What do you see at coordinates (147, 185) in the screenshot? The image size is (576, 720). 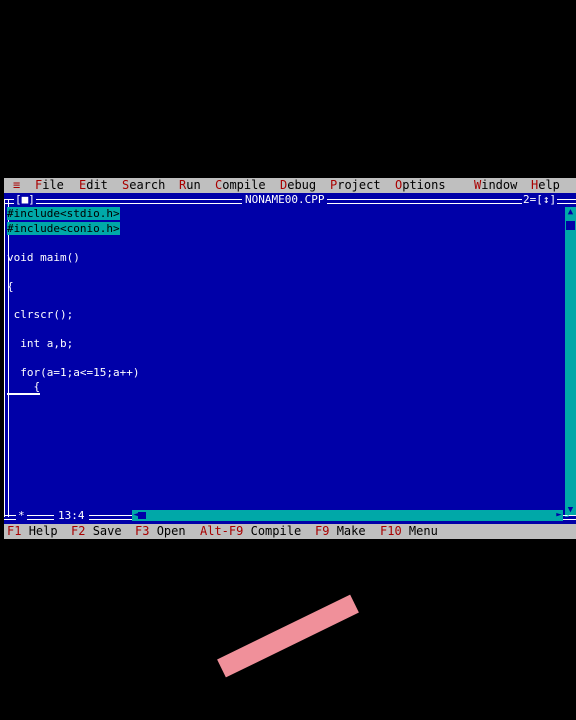 I see `menu-search-label: earch` at bounding box center [147, 185].